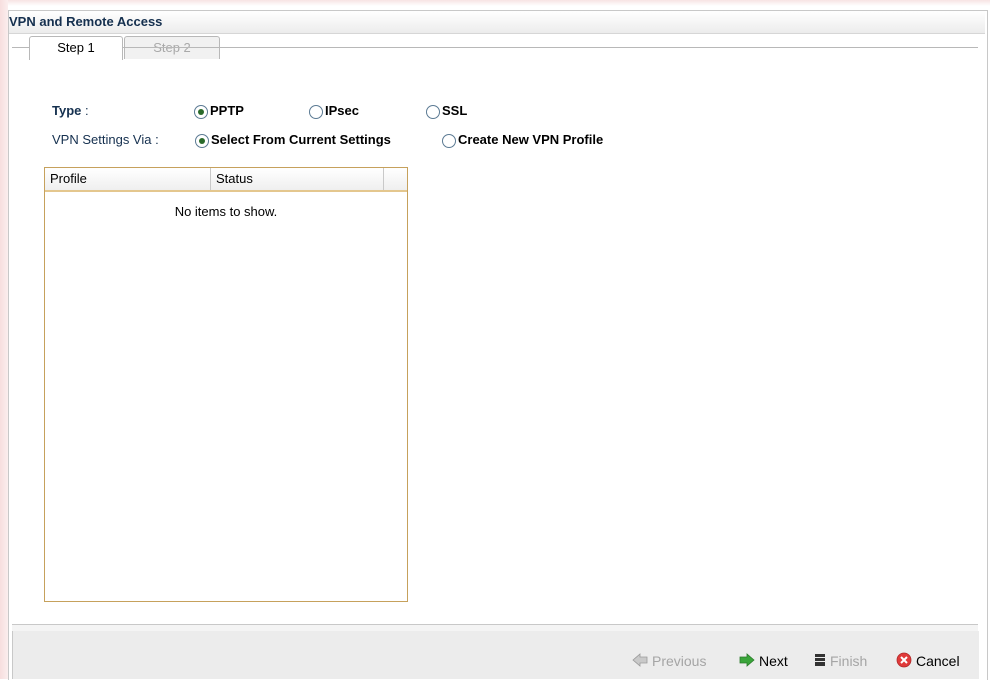 This screenshot has height=680, width=990. What do you see at coordinates (679, 661) in the screenshot?
I see `previous-label: Previous` at bounding box center [679, 661].